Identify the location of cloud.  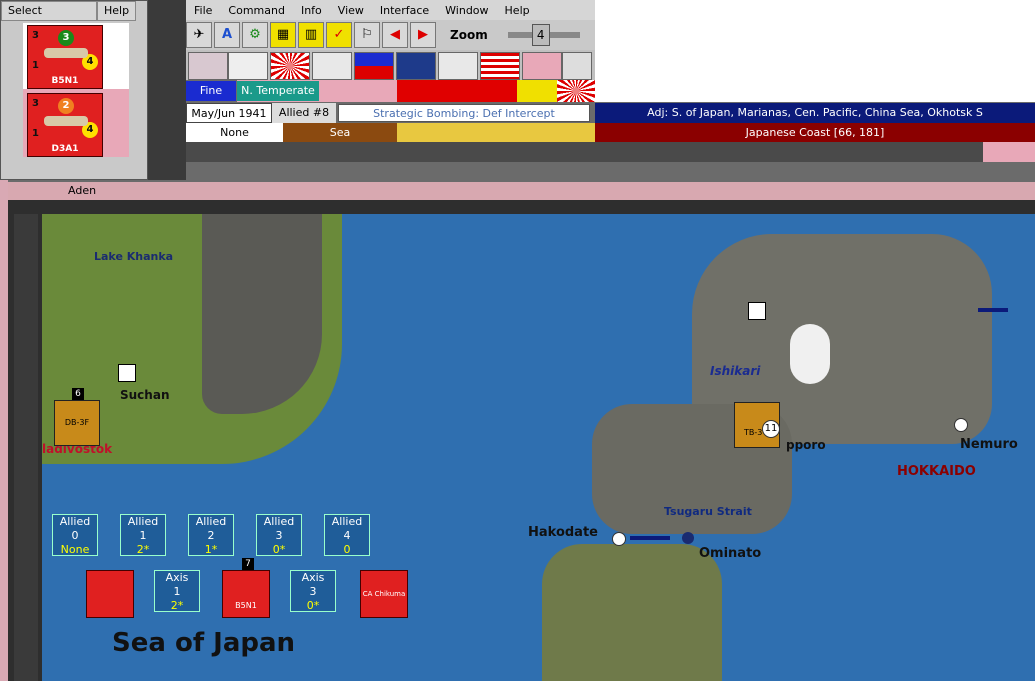
(810, 354).